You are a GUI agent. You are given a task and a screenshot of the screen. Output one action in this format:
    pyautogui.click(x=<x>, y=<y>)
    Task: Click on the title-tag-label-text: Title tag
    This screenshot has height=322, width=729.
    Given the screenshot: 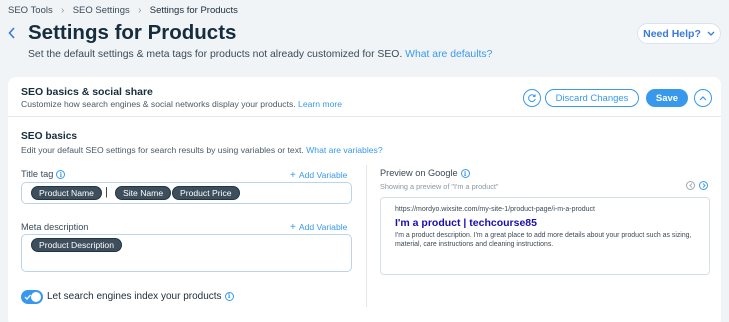 What is the action you would take?
    pyautogui.click(x=37, y=174)
    